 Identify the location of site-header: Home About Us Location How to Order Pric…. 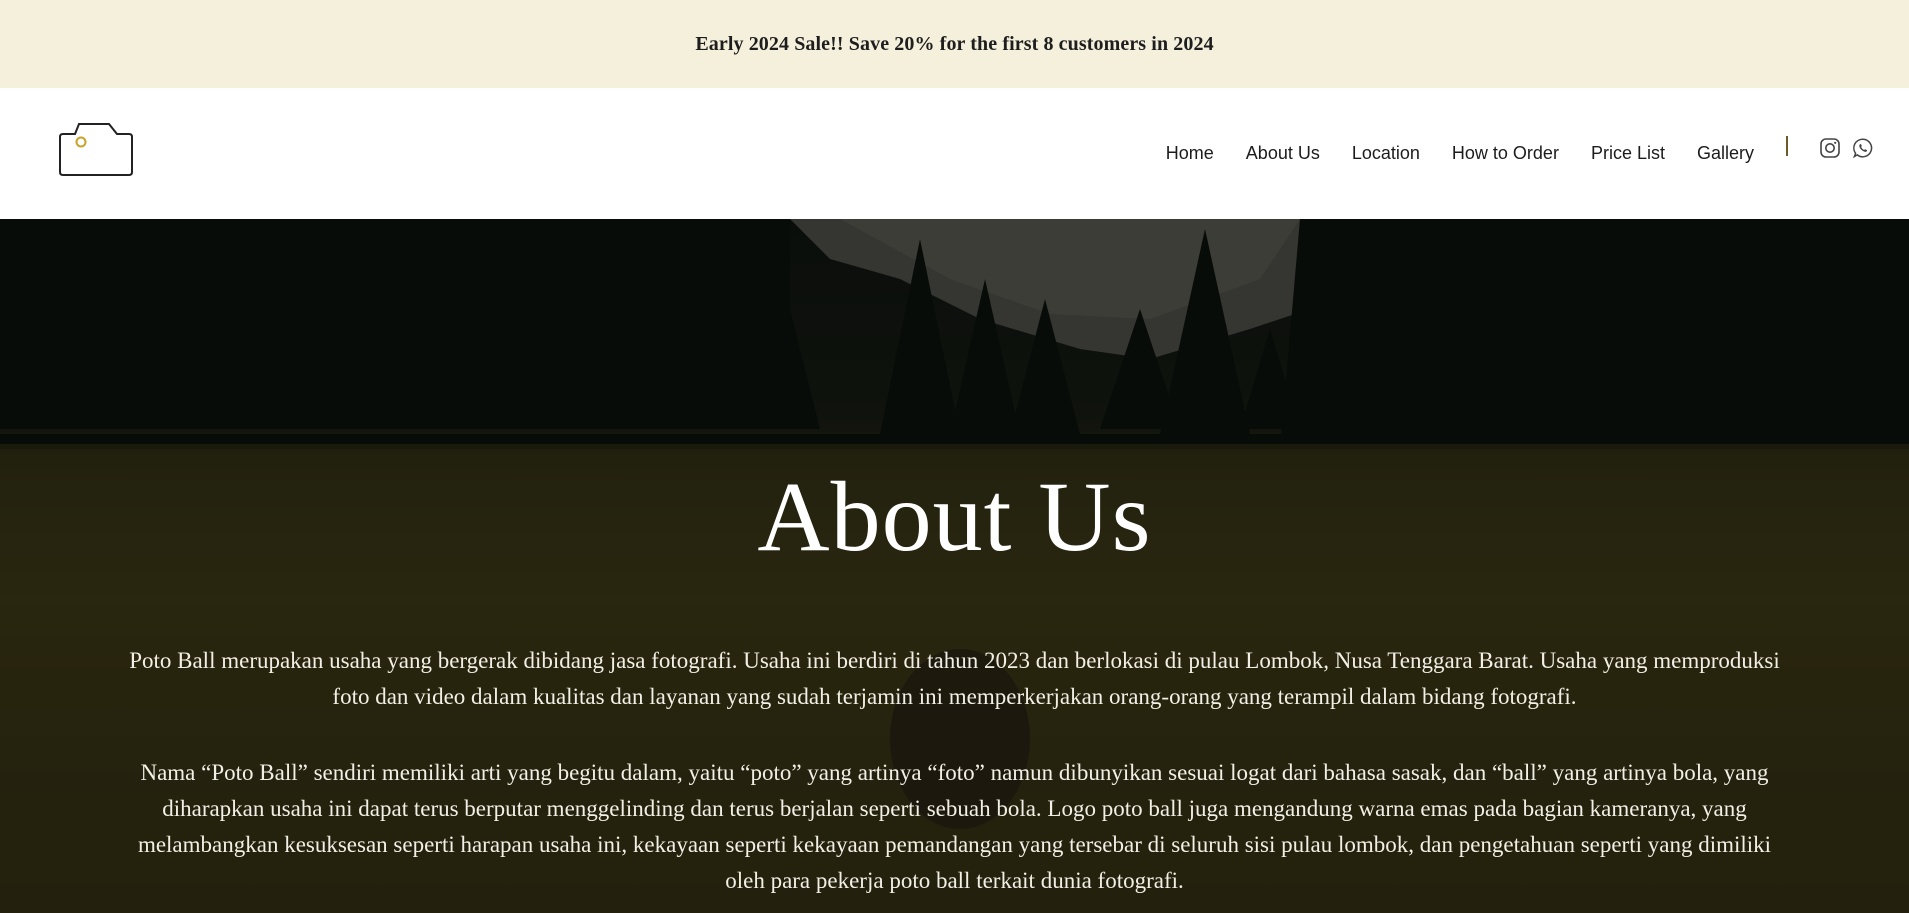
(954, 153).